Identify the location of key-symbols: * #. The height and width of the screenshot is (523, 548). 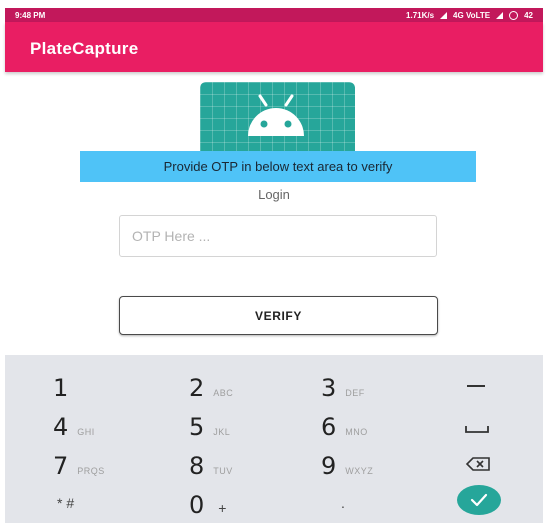
(66, 503).